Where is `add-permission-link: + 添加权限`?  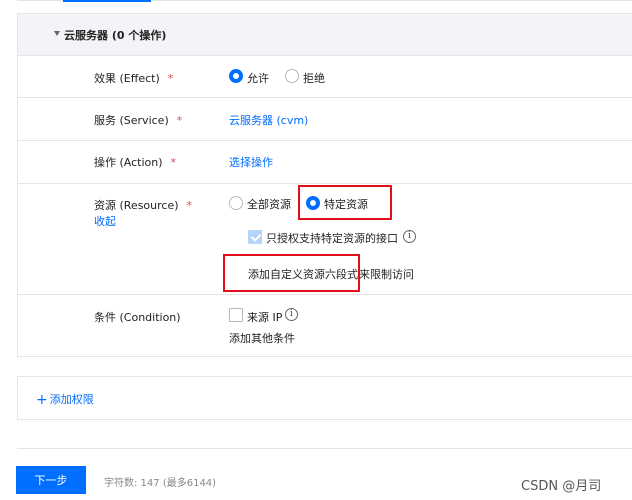
add-permission-link: + 添加权限 is located at coordinates (65, 399).